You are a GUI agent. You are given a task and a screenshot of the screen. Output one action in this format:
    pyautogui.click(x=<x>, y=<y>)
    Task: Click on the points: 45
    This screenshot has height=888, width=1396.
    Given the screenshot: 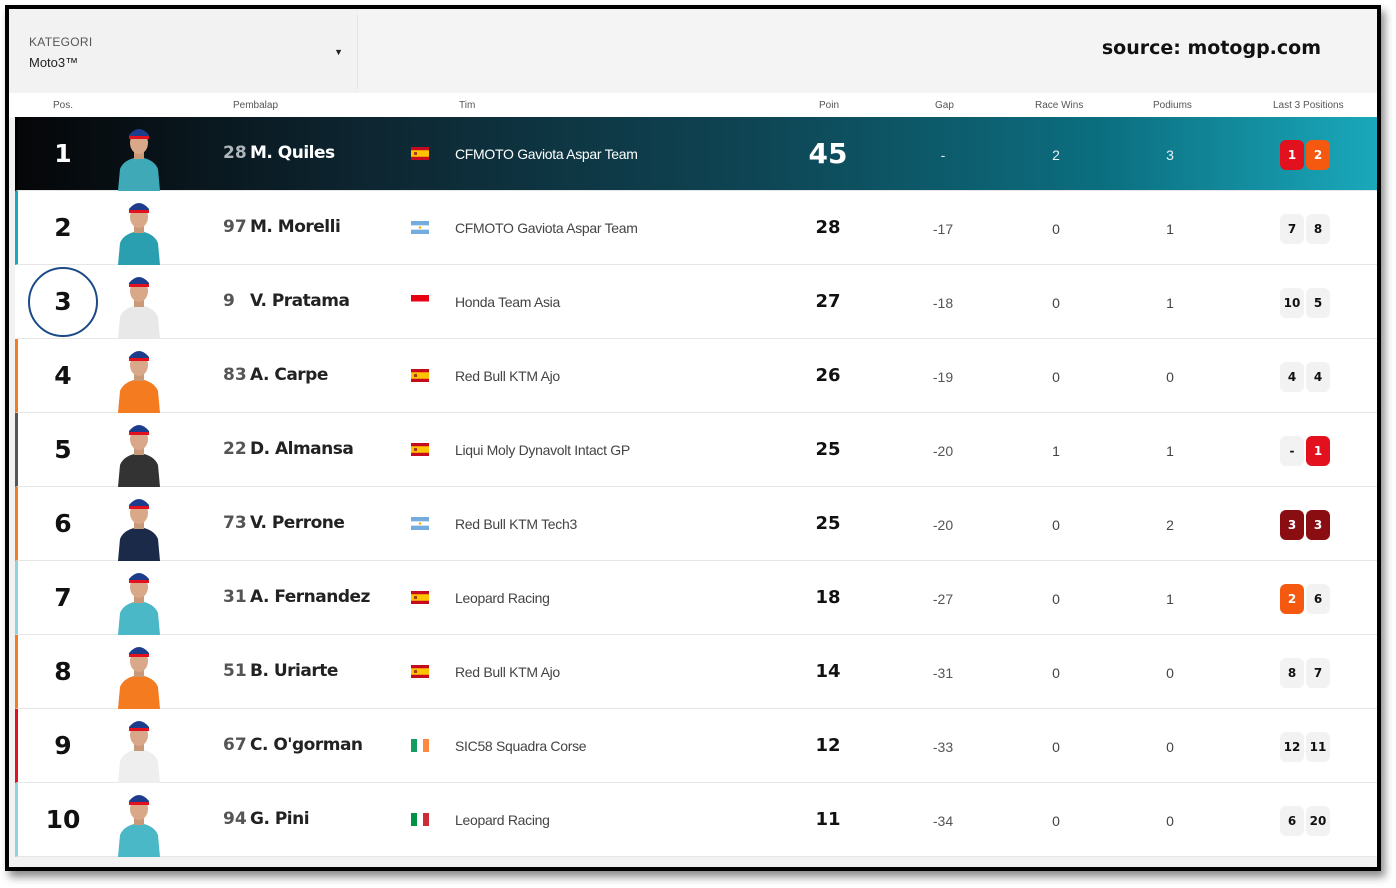 What is the action you would take?
    pyautogui.click(x=828, y=153)
    